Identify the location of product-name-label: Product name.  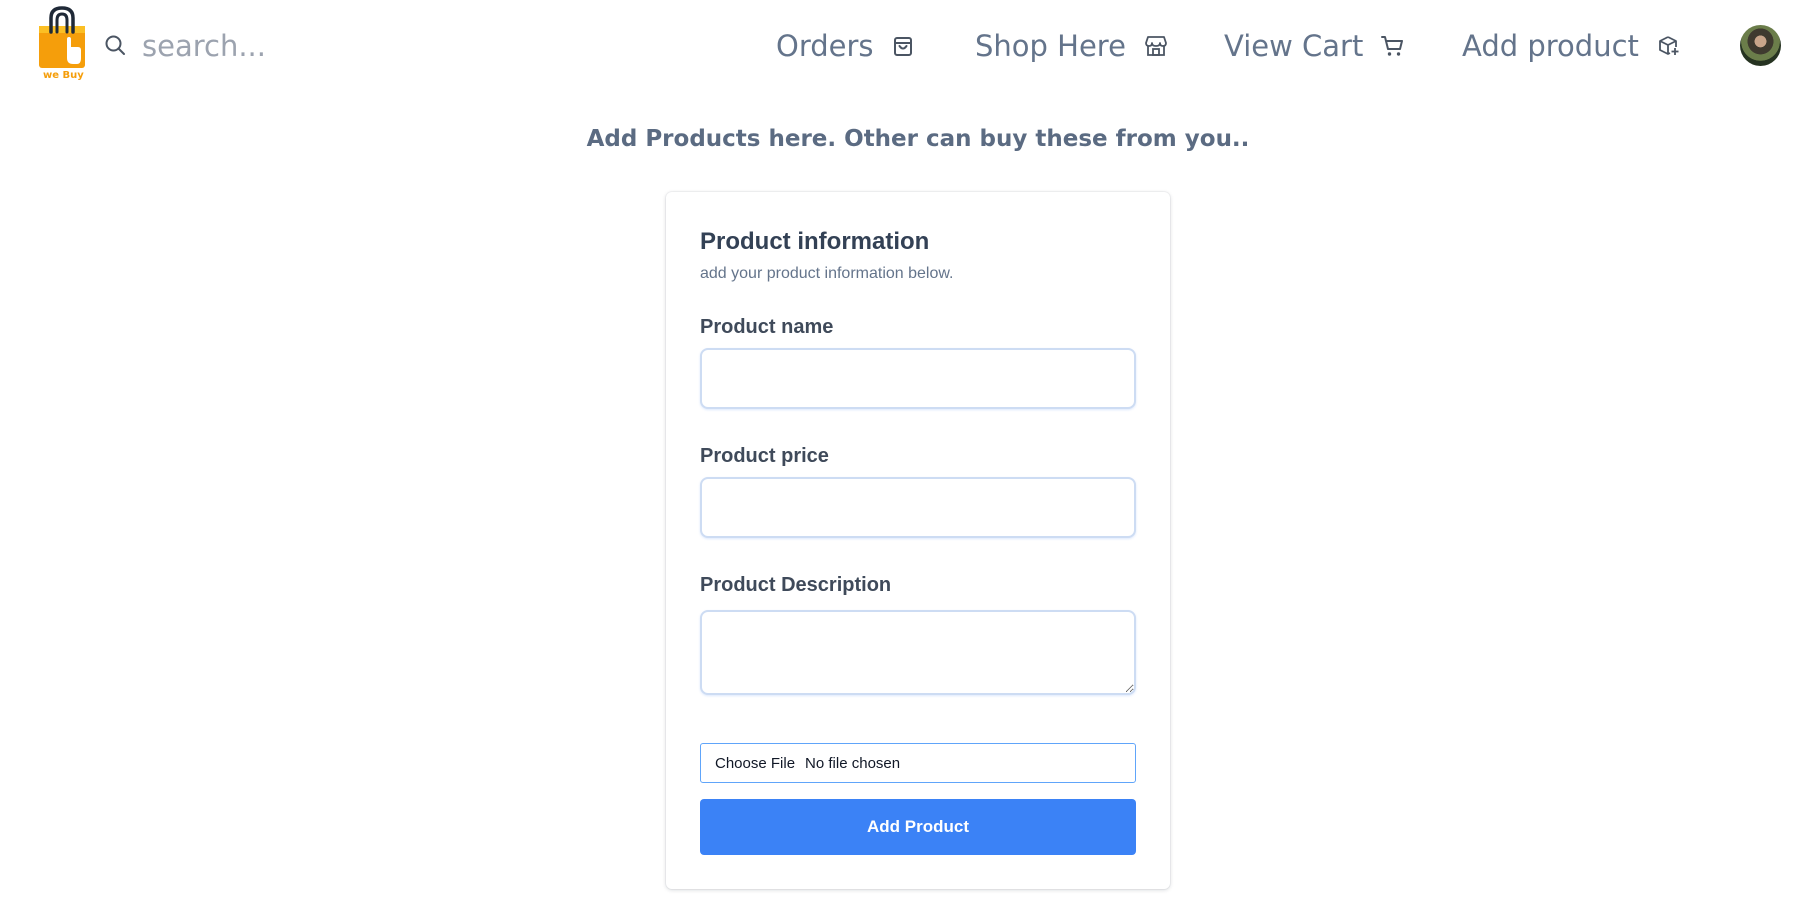
(767, 327).